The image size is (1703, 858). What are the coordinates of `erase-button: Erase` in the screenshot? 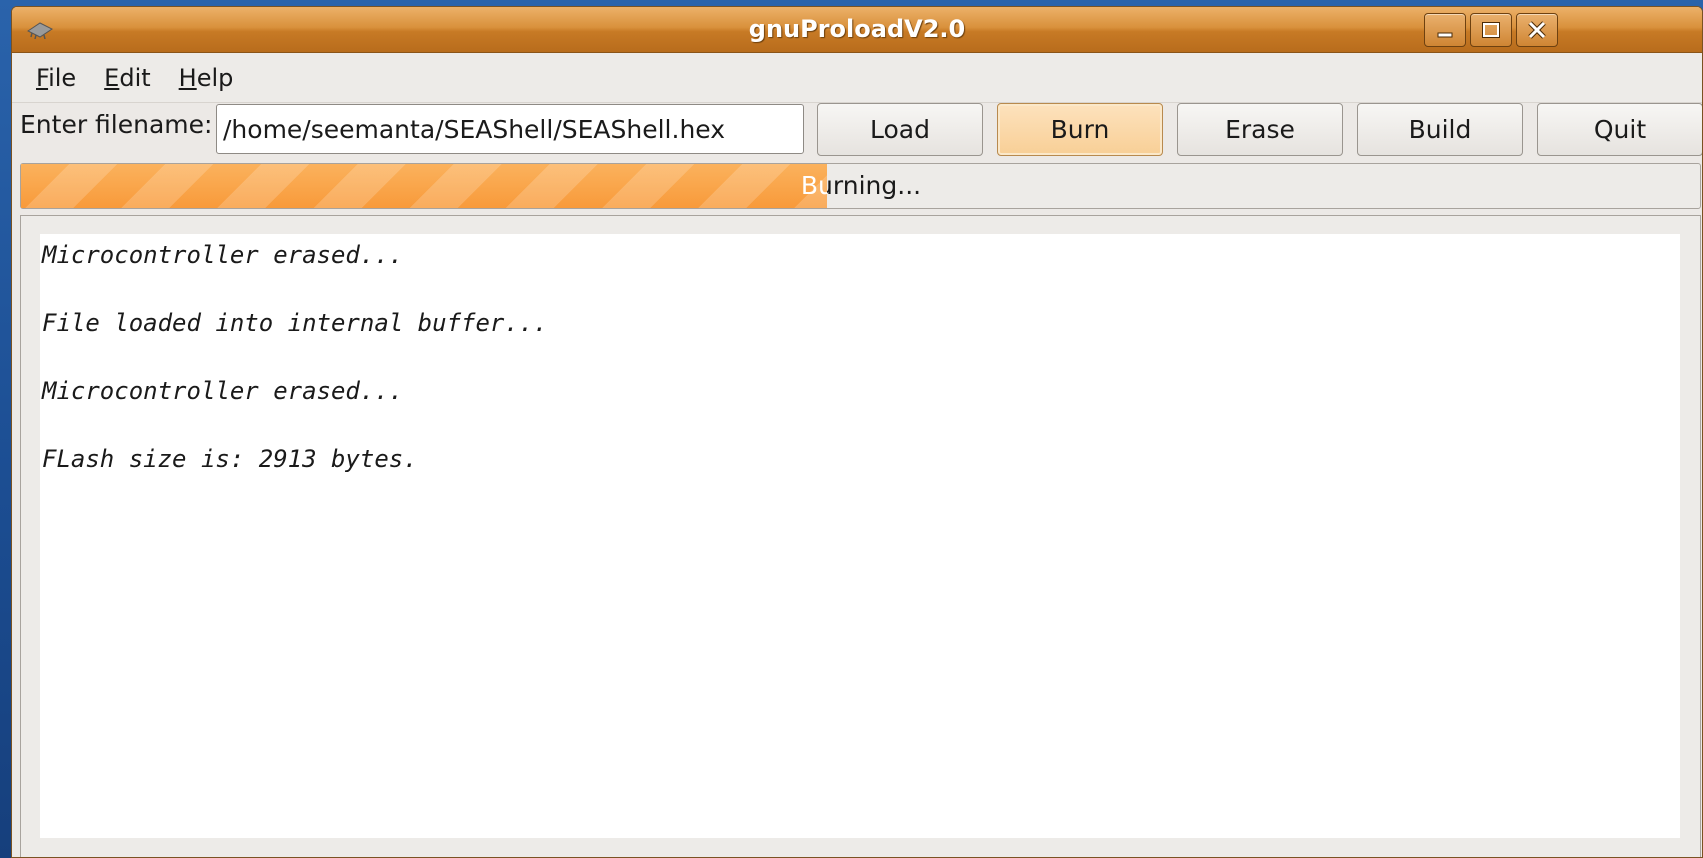 It's located at (1260, 129).